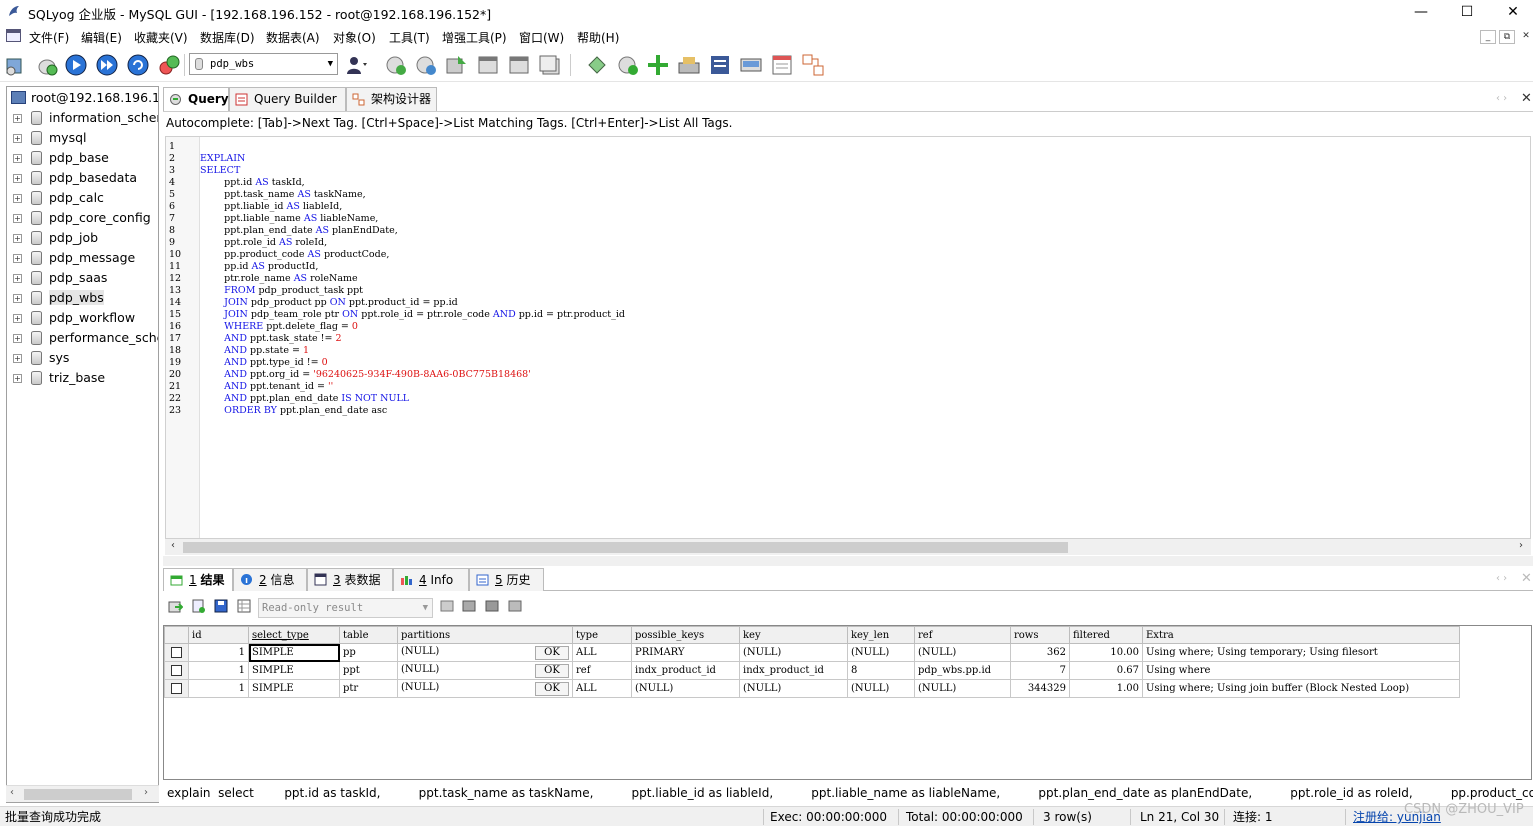  I want to click on column-header: rows, so click(1040, 635).